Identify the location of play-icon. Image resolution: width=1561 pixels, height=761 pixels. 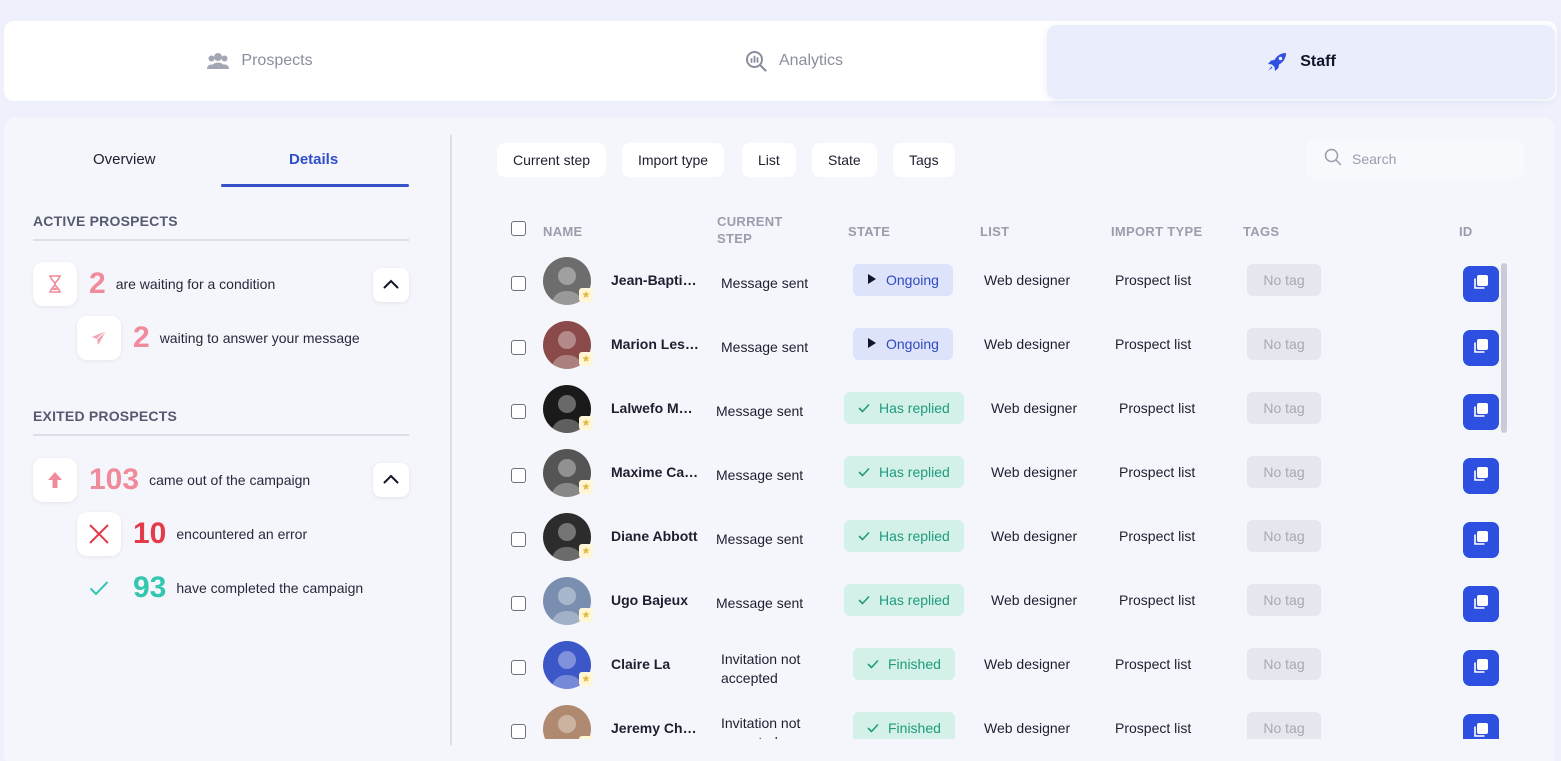
(872, 280).